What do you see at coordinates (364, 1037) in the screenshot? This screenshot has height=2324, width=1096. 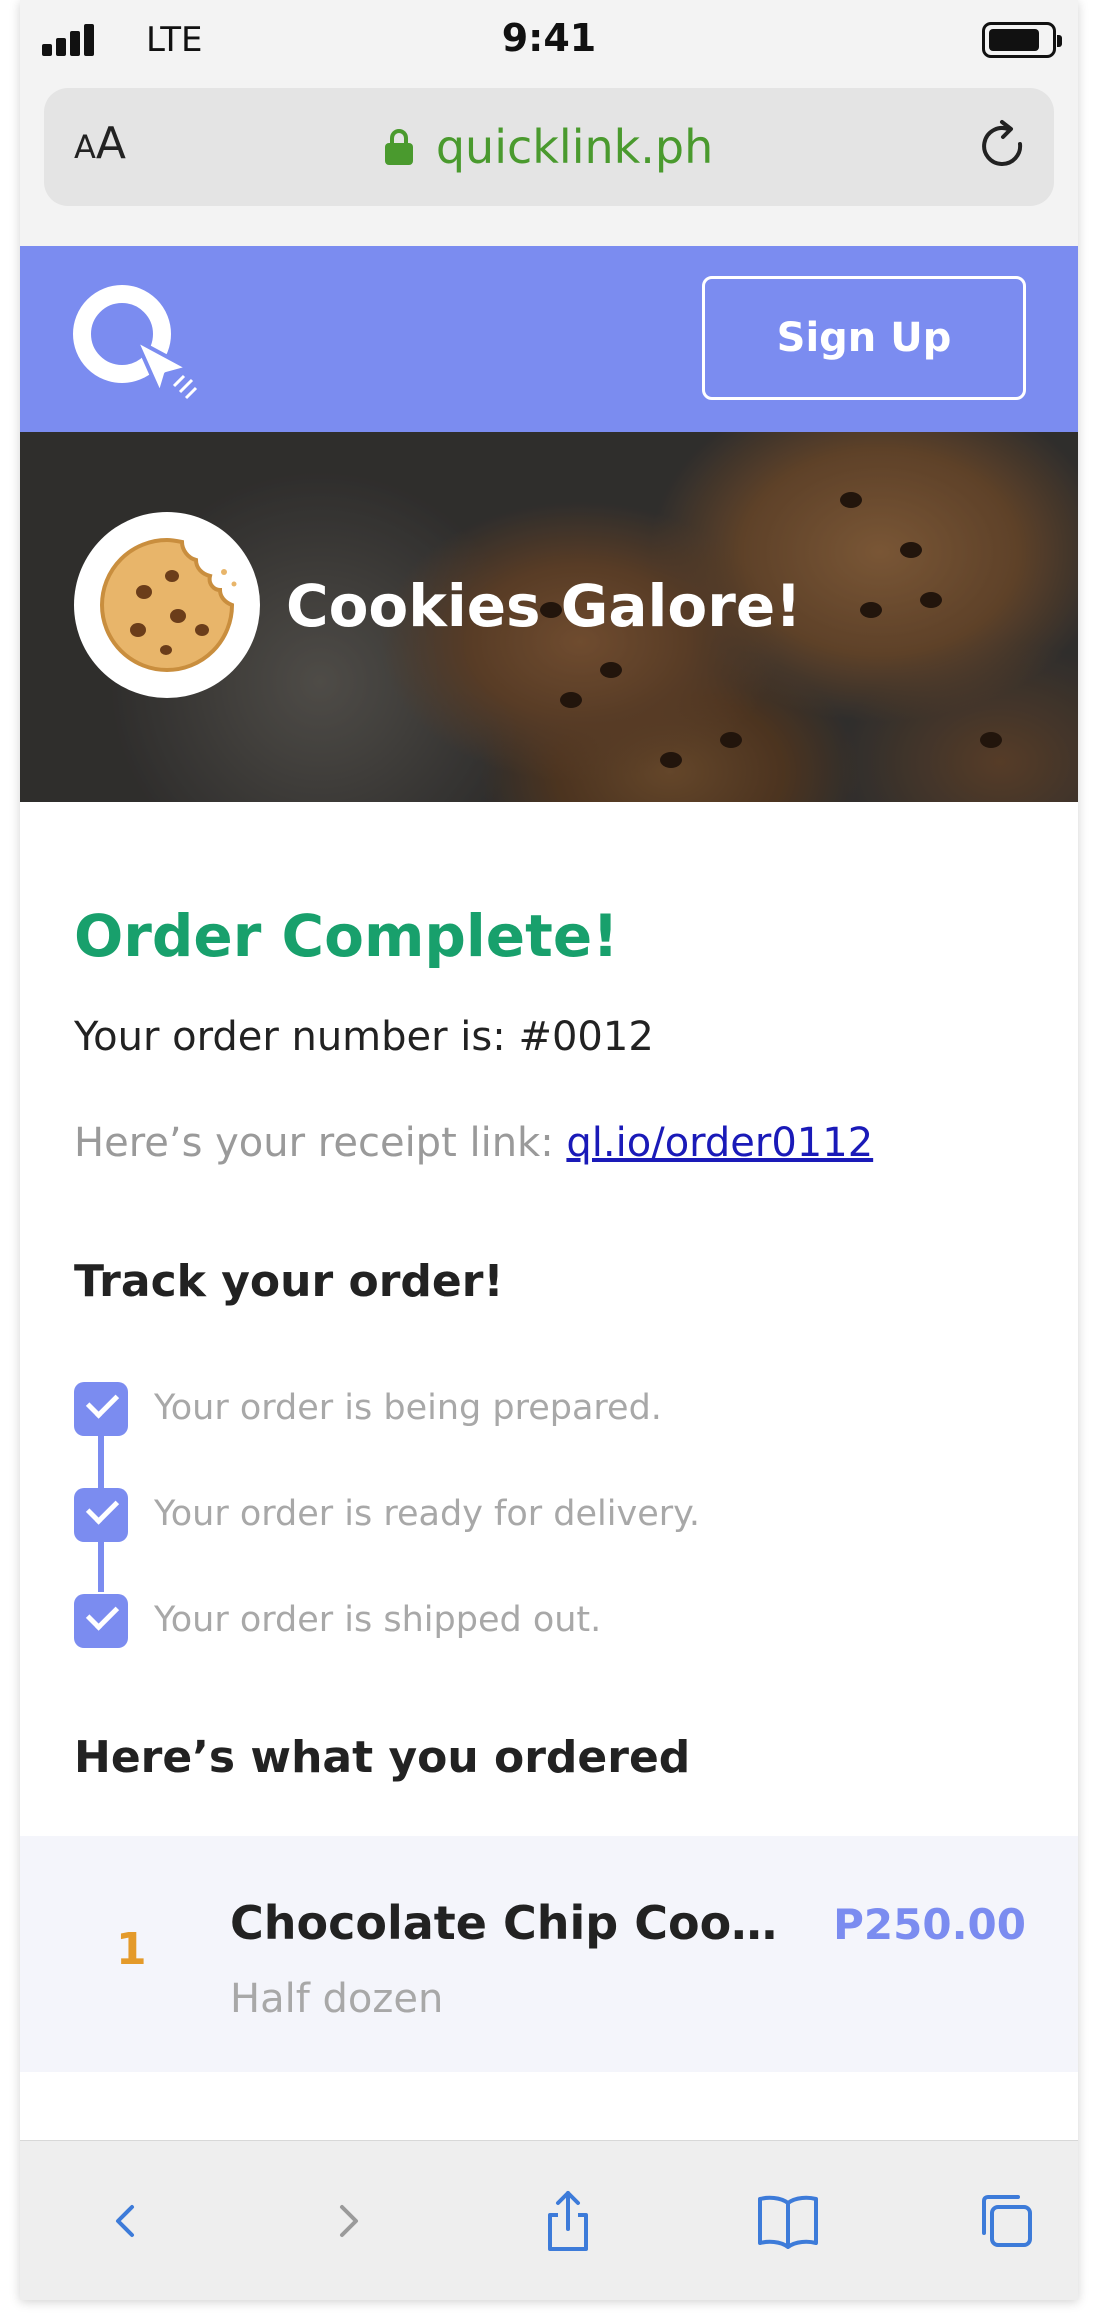 I see `order-number: Your order number is: #0012` at bounding box center [364, 1037].